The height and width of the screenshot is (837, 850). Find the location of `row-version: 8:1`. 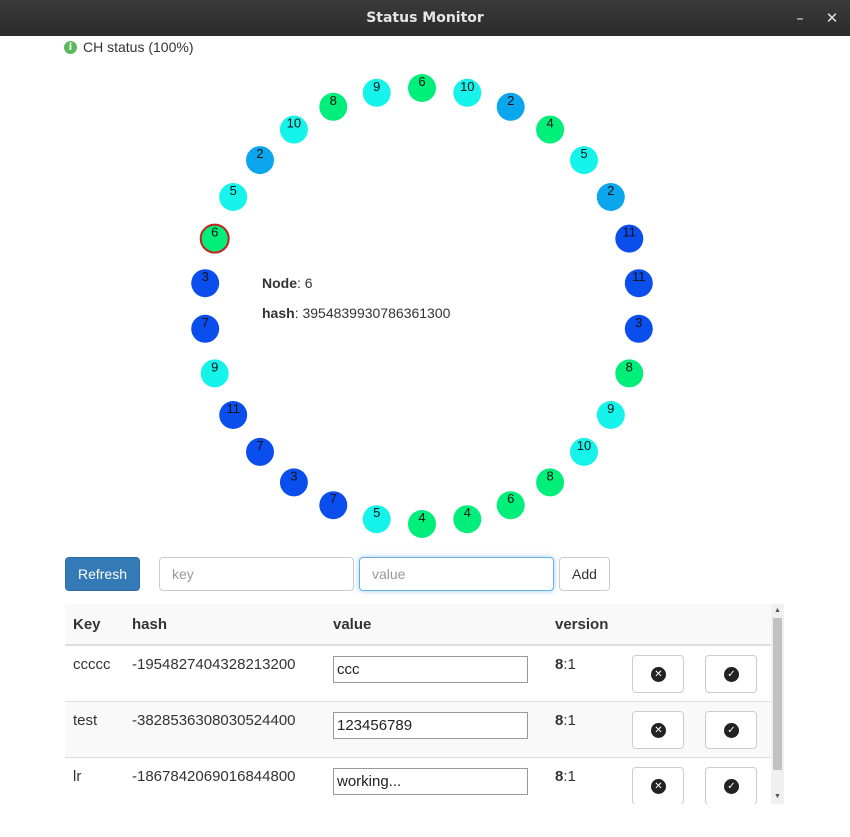

row-version: 8:1 is located at coordinates (585, 672).